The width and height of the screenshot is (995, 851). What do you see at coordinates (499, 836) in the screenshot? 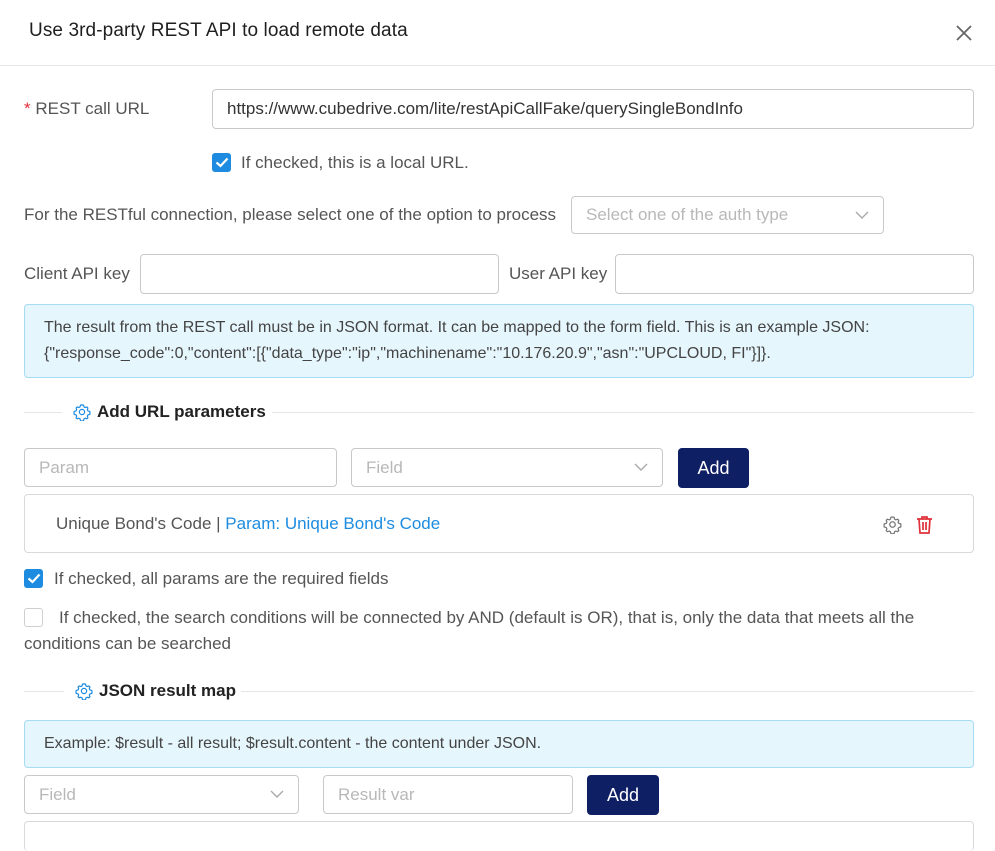
I see `result-map-list` at bounding box center [499, 836].